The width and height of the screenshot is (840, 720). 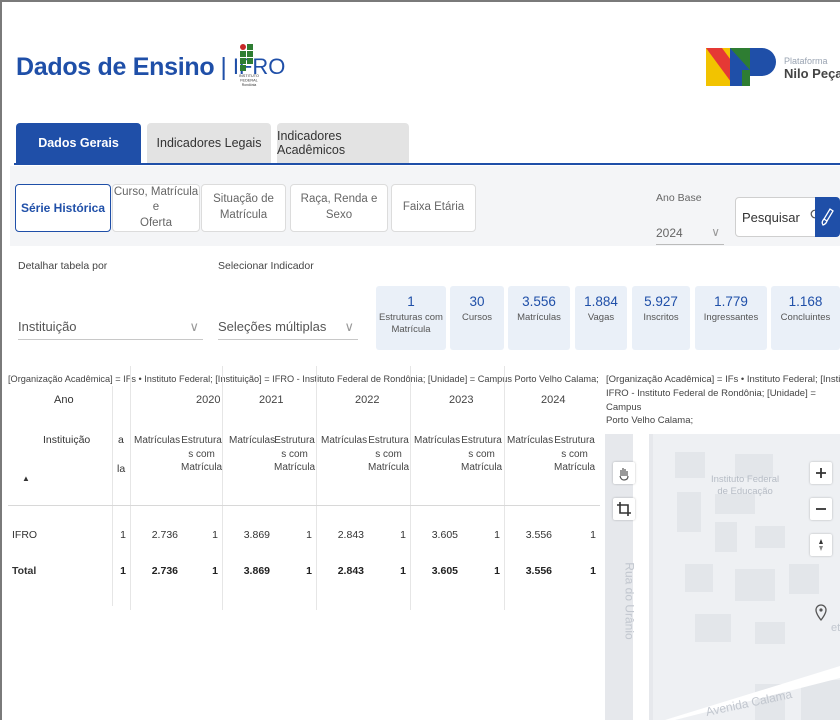 What do you see at coordinates (266, 266) in the screenshot?
I see `indicador-label: Selecionar Indicador` at bounding box center [266, 266].